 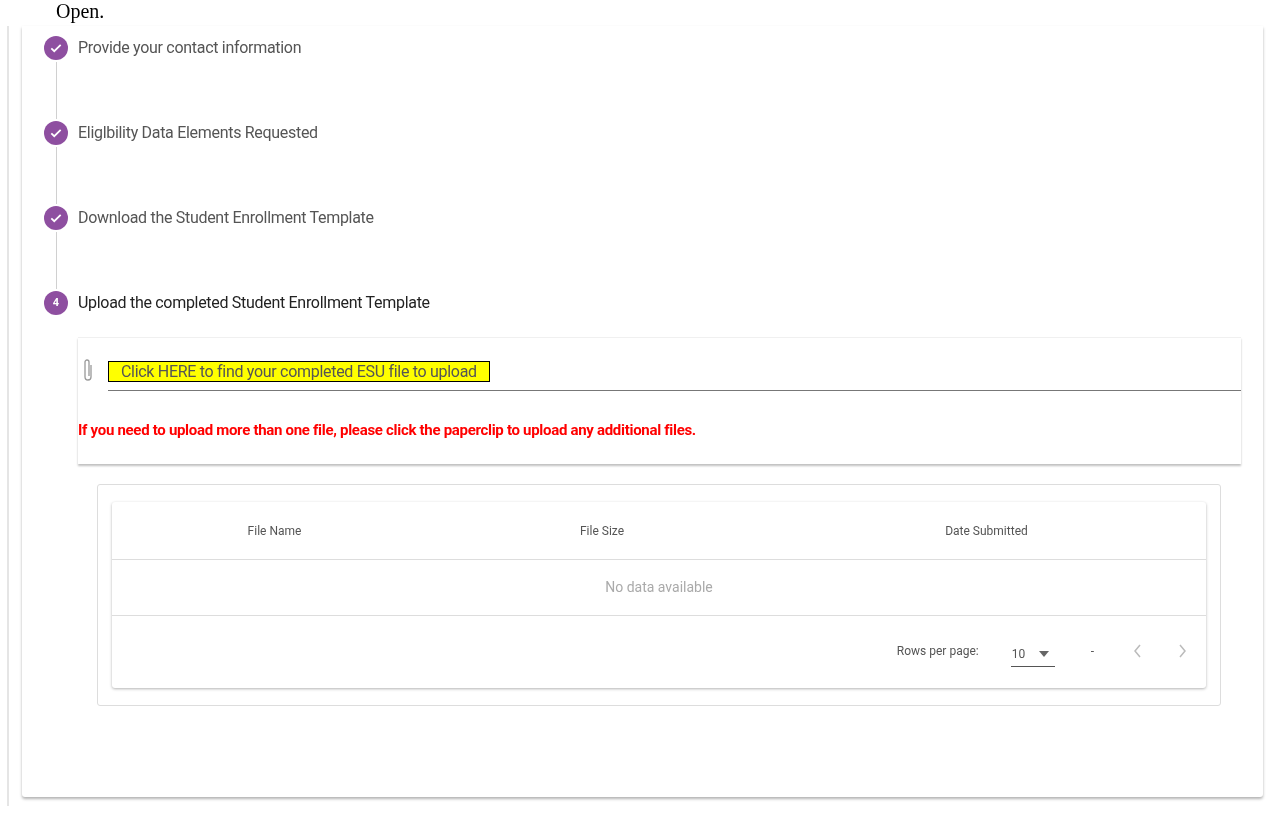 I want to click on step-label: Provide your contact information, so click(x=190, y=48).